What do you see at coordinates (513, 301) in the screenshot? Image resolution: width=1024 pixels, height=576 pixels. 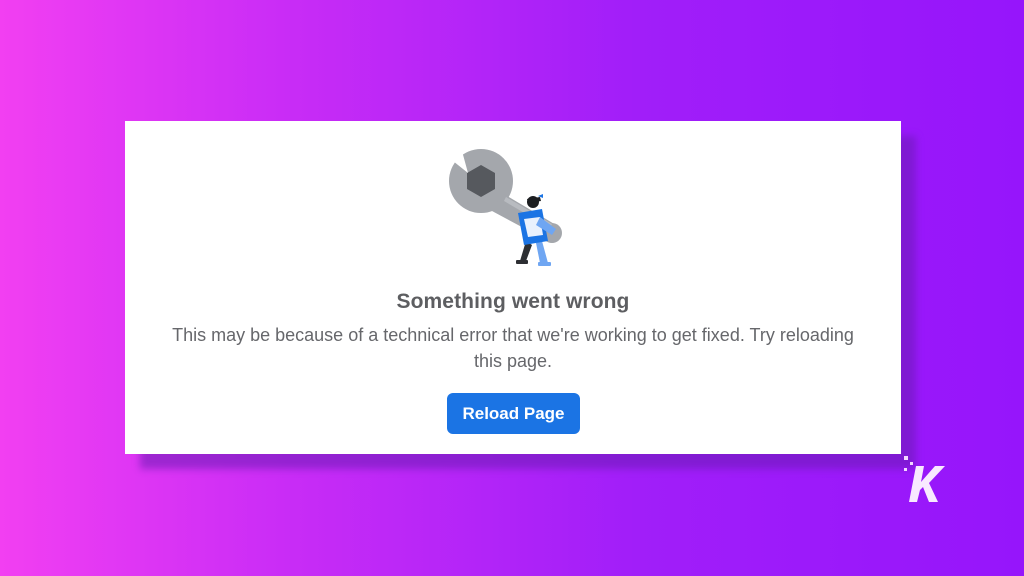 I see `error-title: Something went wrong` at bounding box center [513, 301].